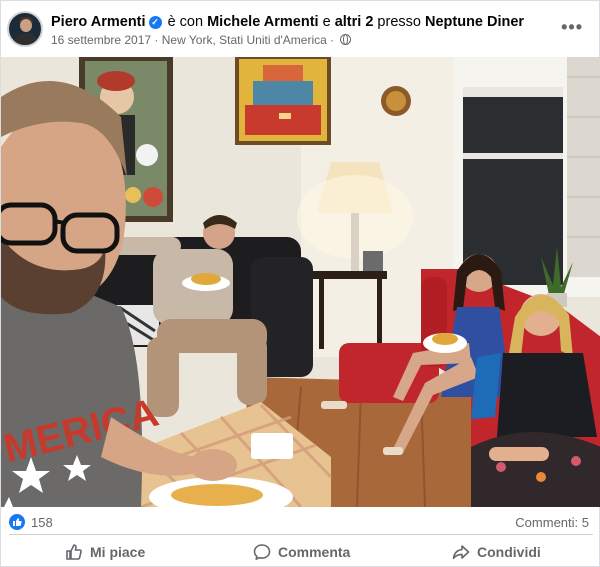 The height and width of the screenshot is (567, 600). Describe the element at coordinates (118, 552) in the screenshot. I see `like-button-label: Mi piace` at that location.